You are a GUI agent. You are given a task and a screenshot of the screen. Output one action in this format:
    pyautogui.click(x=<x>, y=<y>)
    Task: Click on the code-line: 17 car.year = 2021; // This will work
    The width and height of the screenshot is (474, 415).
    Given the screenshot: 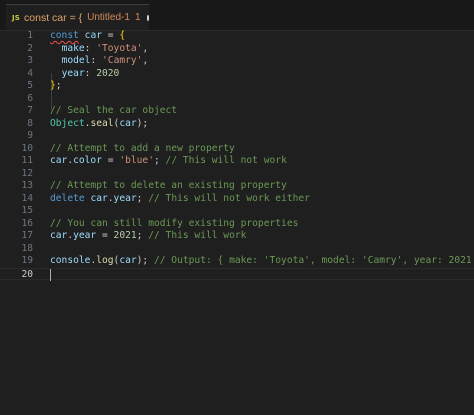 What is the action you would take?
    pyautogui.click(x=237, y=236)
    